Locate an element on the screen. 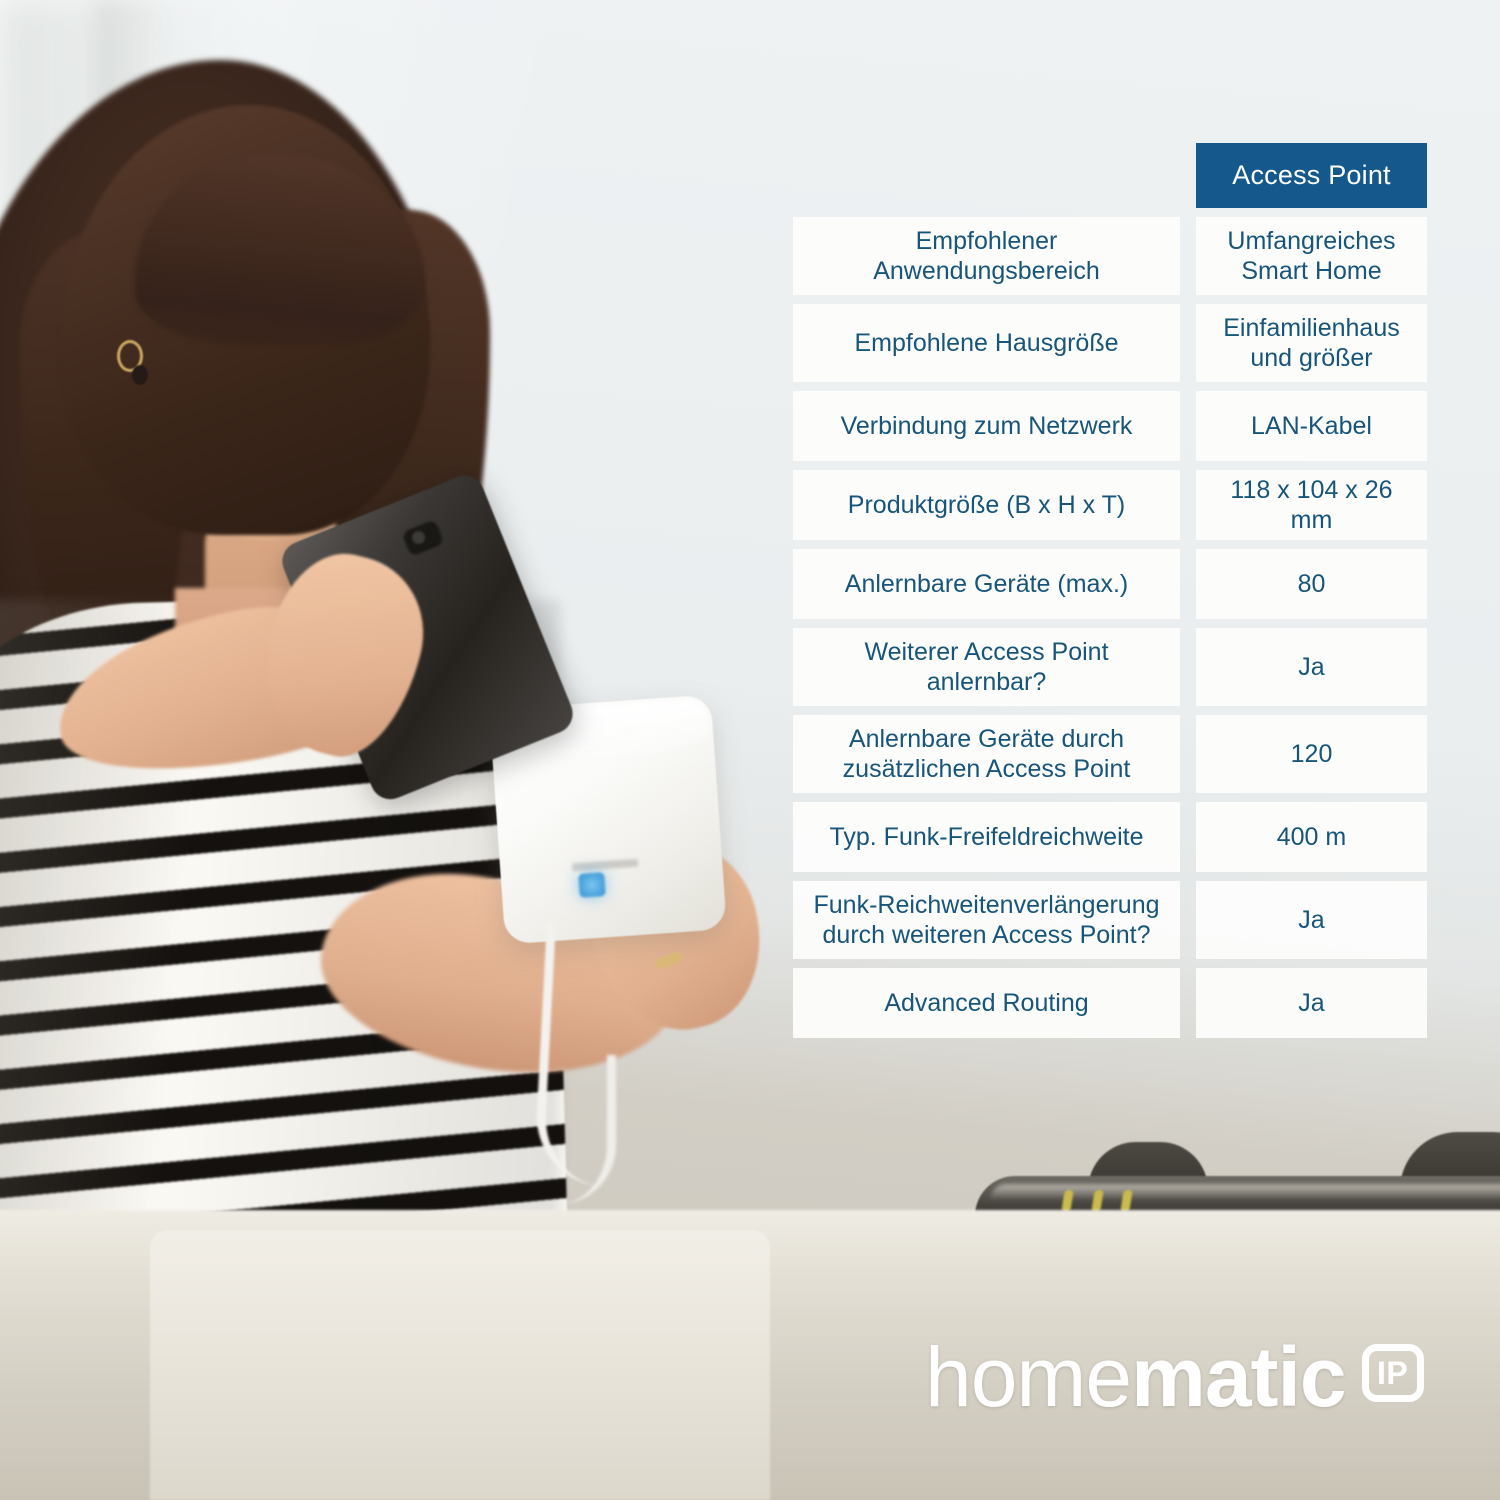 The image size is (1500, 1500). label-line-2: anlernbar? is located at coordinates (986, 682).